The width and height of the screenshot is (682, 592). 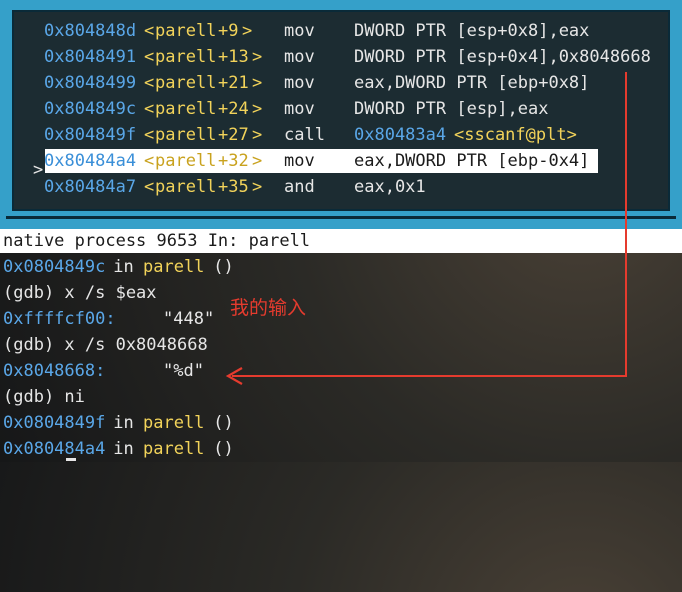 I want to click on asm-address: 0x804849f, so click(x=90, y=135).